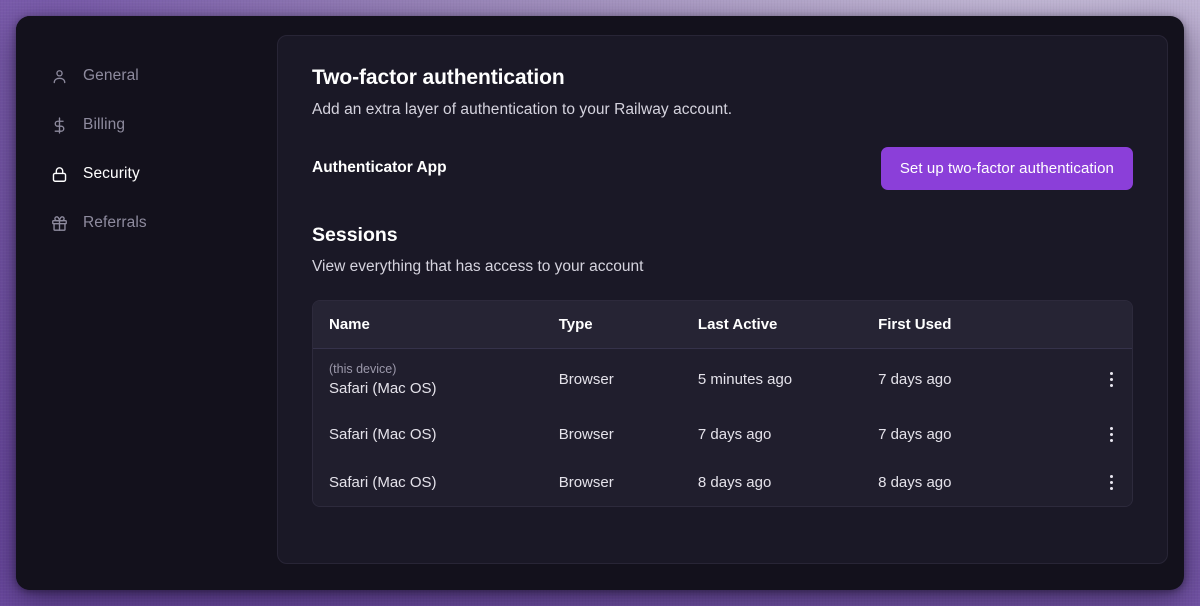  I want to click on sidebar-item-label: Referrals, so click(115, 222).